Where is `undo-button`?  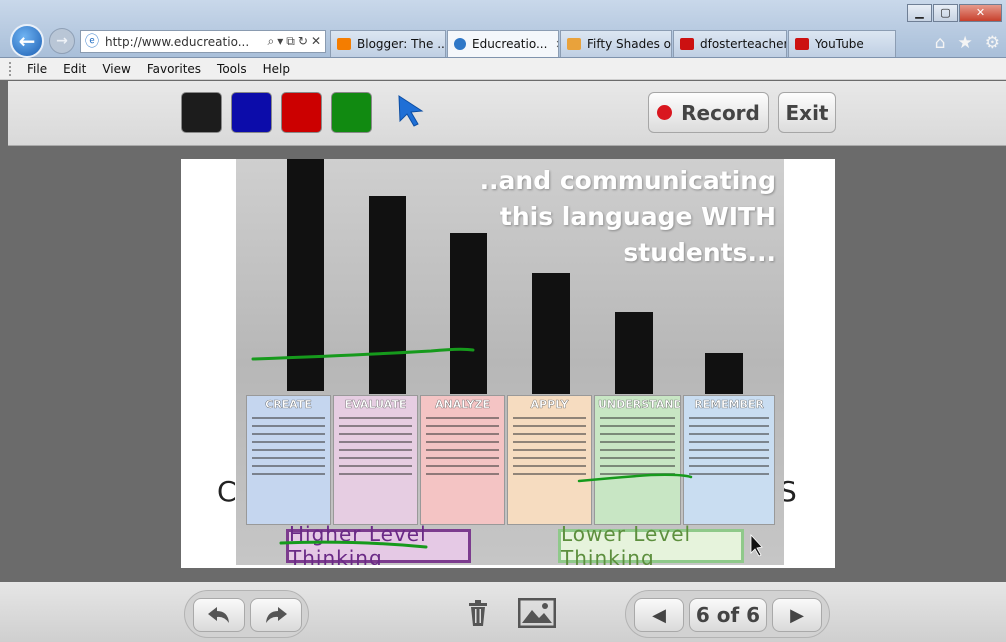
undo-button is located at coordinates (219, 615).